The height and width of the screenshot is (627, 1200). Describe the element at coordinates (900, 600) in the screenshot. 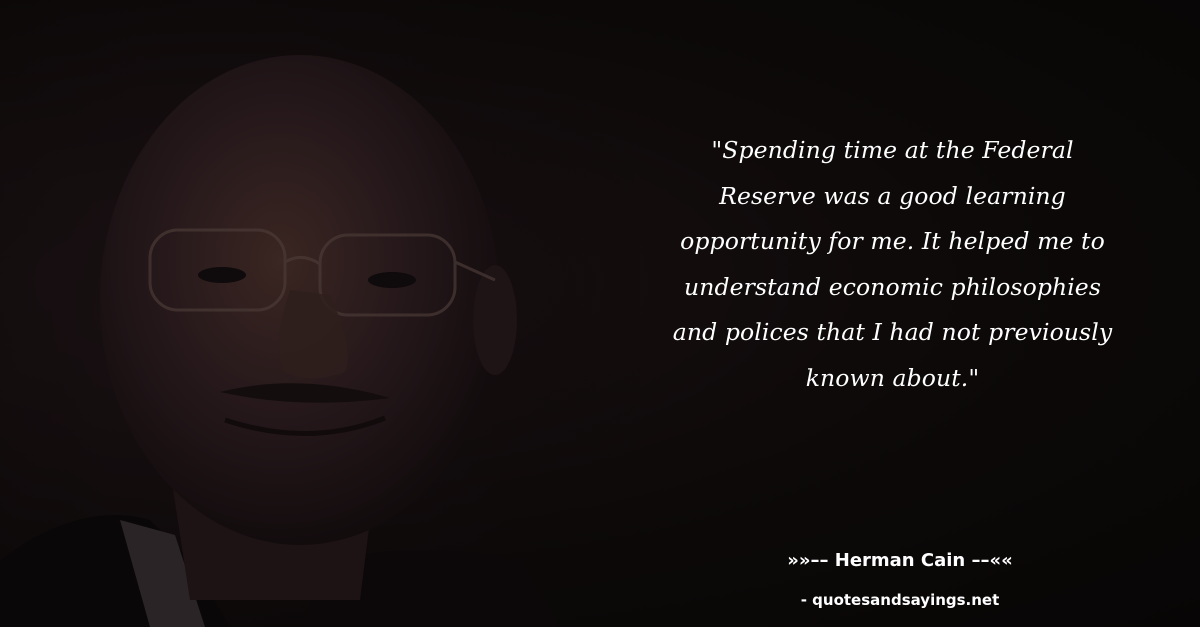

I see `source-credit: - quotesandsayings.net` at that location.